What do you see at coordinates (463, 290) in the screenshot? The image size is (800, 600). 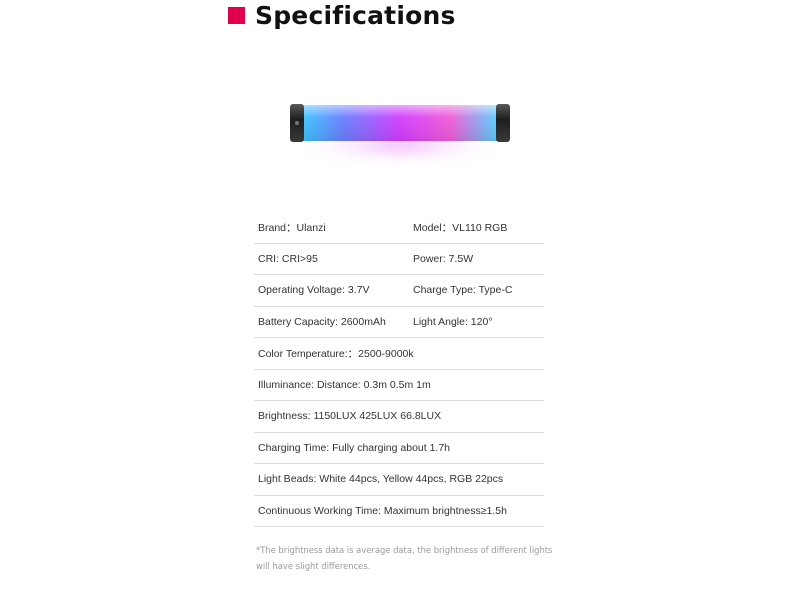 I see `spec-cell: Charge Type: Type-C` at bounding box center [463, 290].